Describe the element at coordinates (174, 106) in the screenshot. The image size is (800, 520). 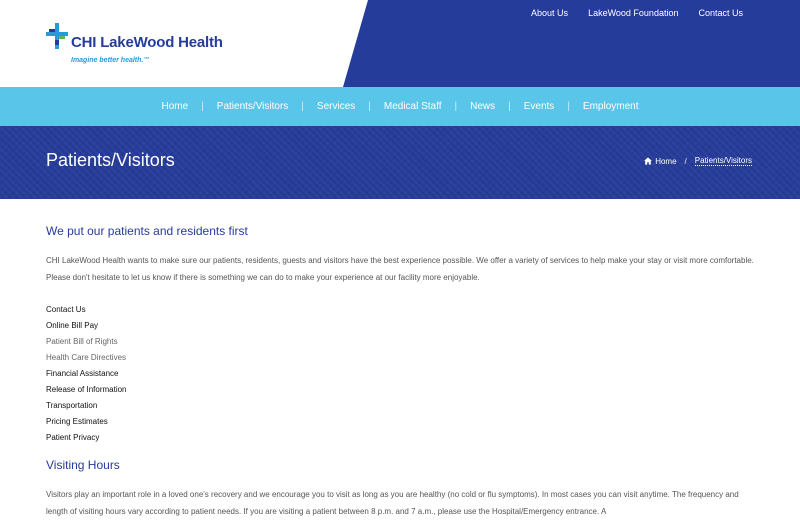
I see `nav-item-home: Home` at that location.